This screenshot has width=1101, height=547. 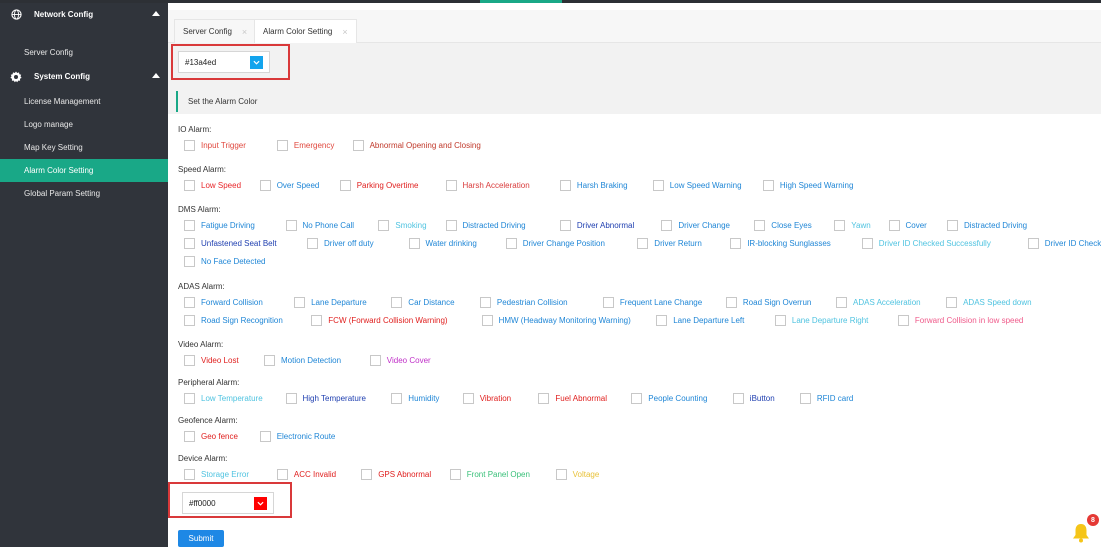 I want to click on alarm-option: Motion Detection, so click(x=302, y=360).